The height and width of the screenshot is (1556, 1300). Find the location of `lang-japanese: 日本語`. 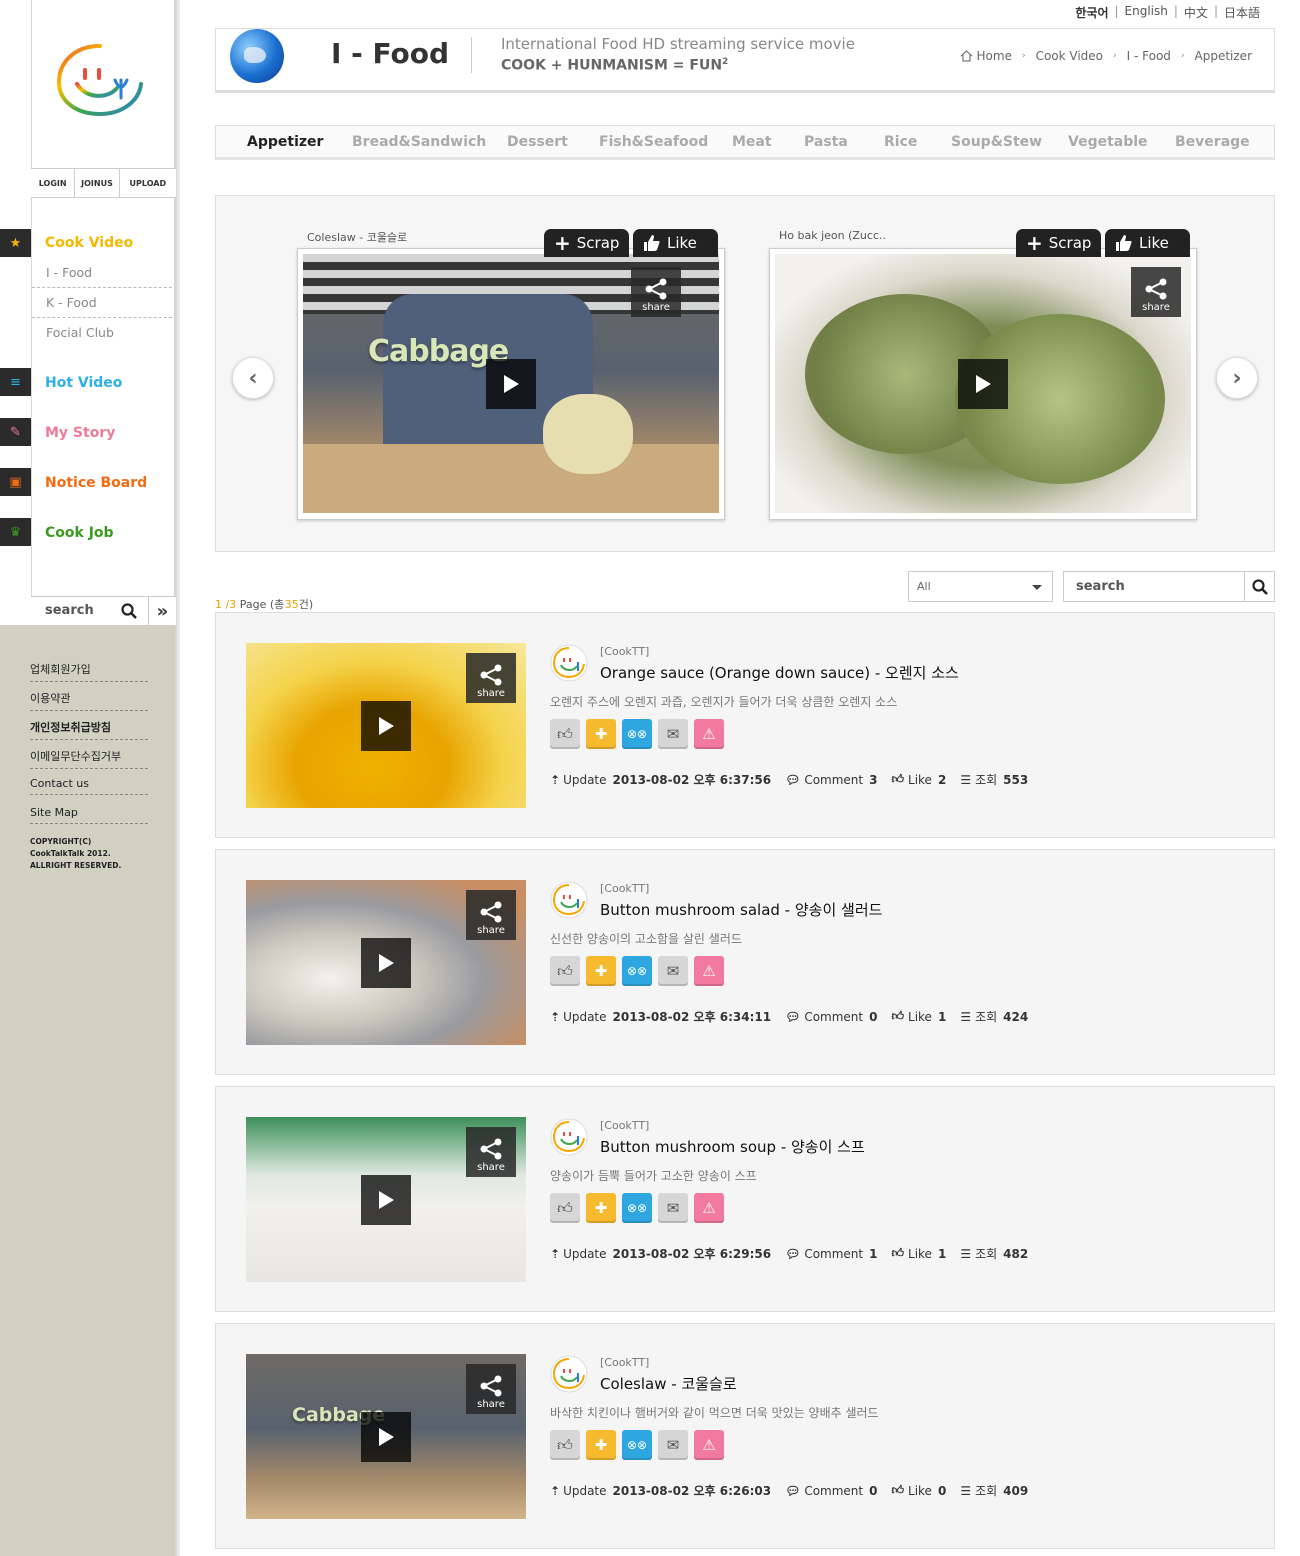

lang-japanese: 日本語 is located at coordinates (1242, 12).